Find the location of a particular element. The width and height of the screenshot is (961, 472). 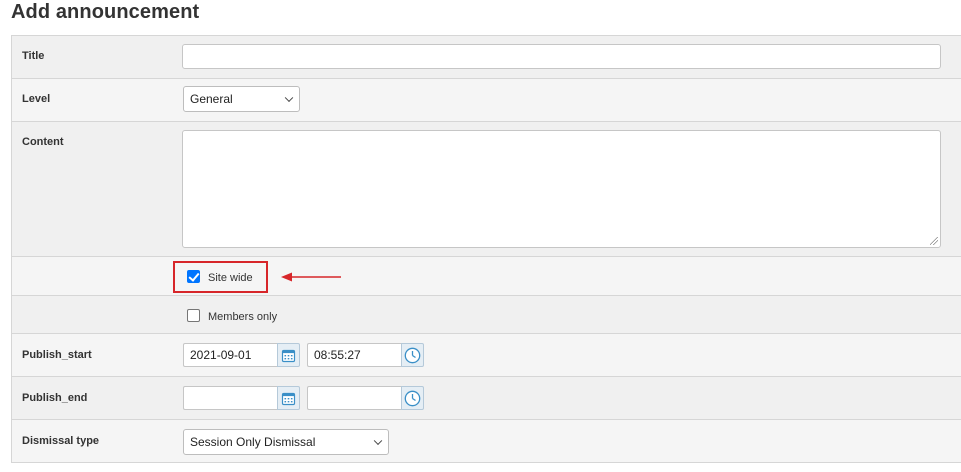

form-row-level: Level General is located at coordinates (486, 100).